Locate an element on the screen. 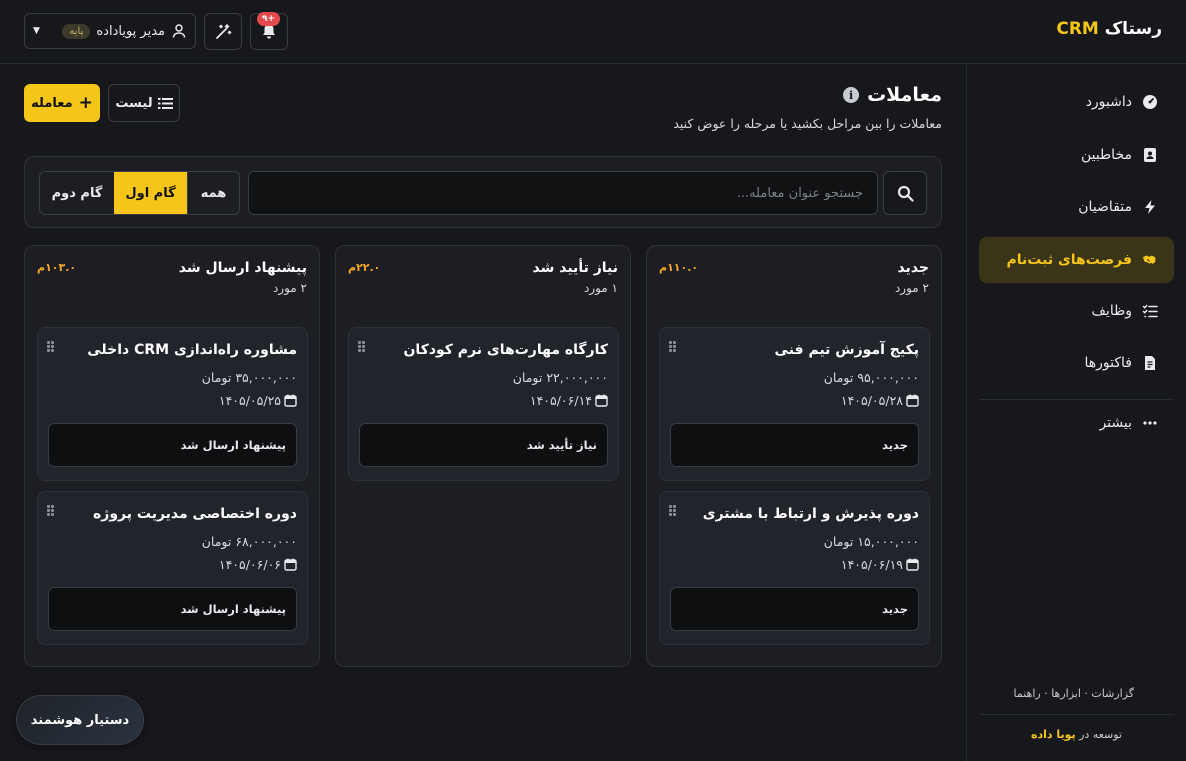 Image resolution: width=1186 pixels, height=761 pixels. add-deal-button: + معامله is located at coordinates (62, 103).